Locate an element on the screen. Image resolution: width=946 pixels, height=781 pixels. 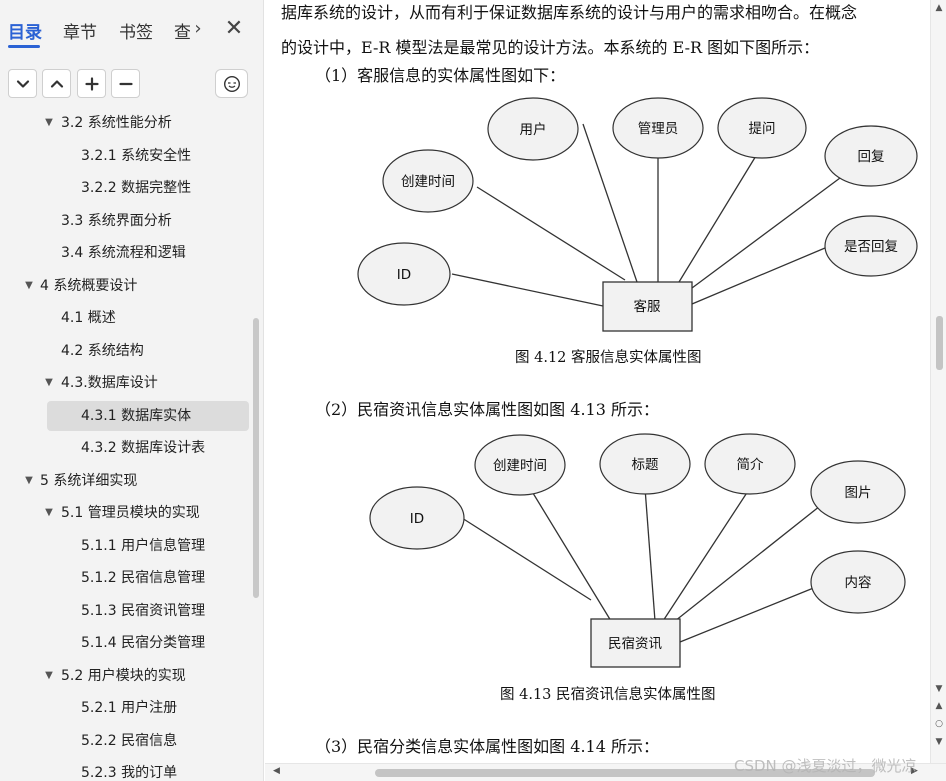
attribute-label: 图片 is located at coordinates (858, 493).